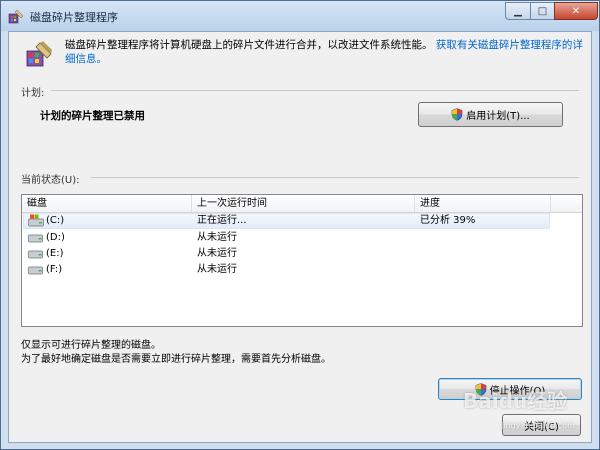 Image resolution: width=600 pixels, height=450 pixels. What do you see at coordinates (55, 220) in the screenshot?
I see `disk-name: (C:)` at bounding box center [55, 220].